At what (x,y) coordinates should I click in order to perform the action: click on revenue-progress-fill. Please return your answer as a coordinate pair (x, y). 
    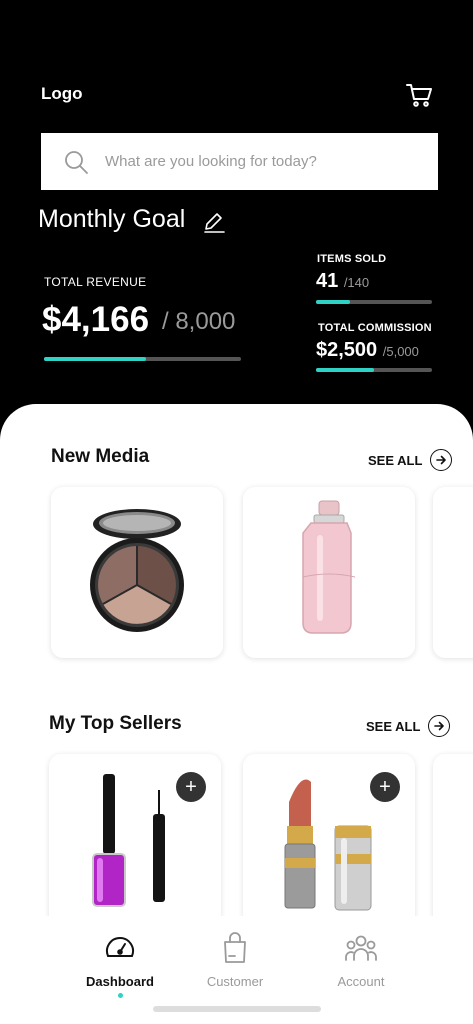
    Looking at the image, I should click on (95, 359).